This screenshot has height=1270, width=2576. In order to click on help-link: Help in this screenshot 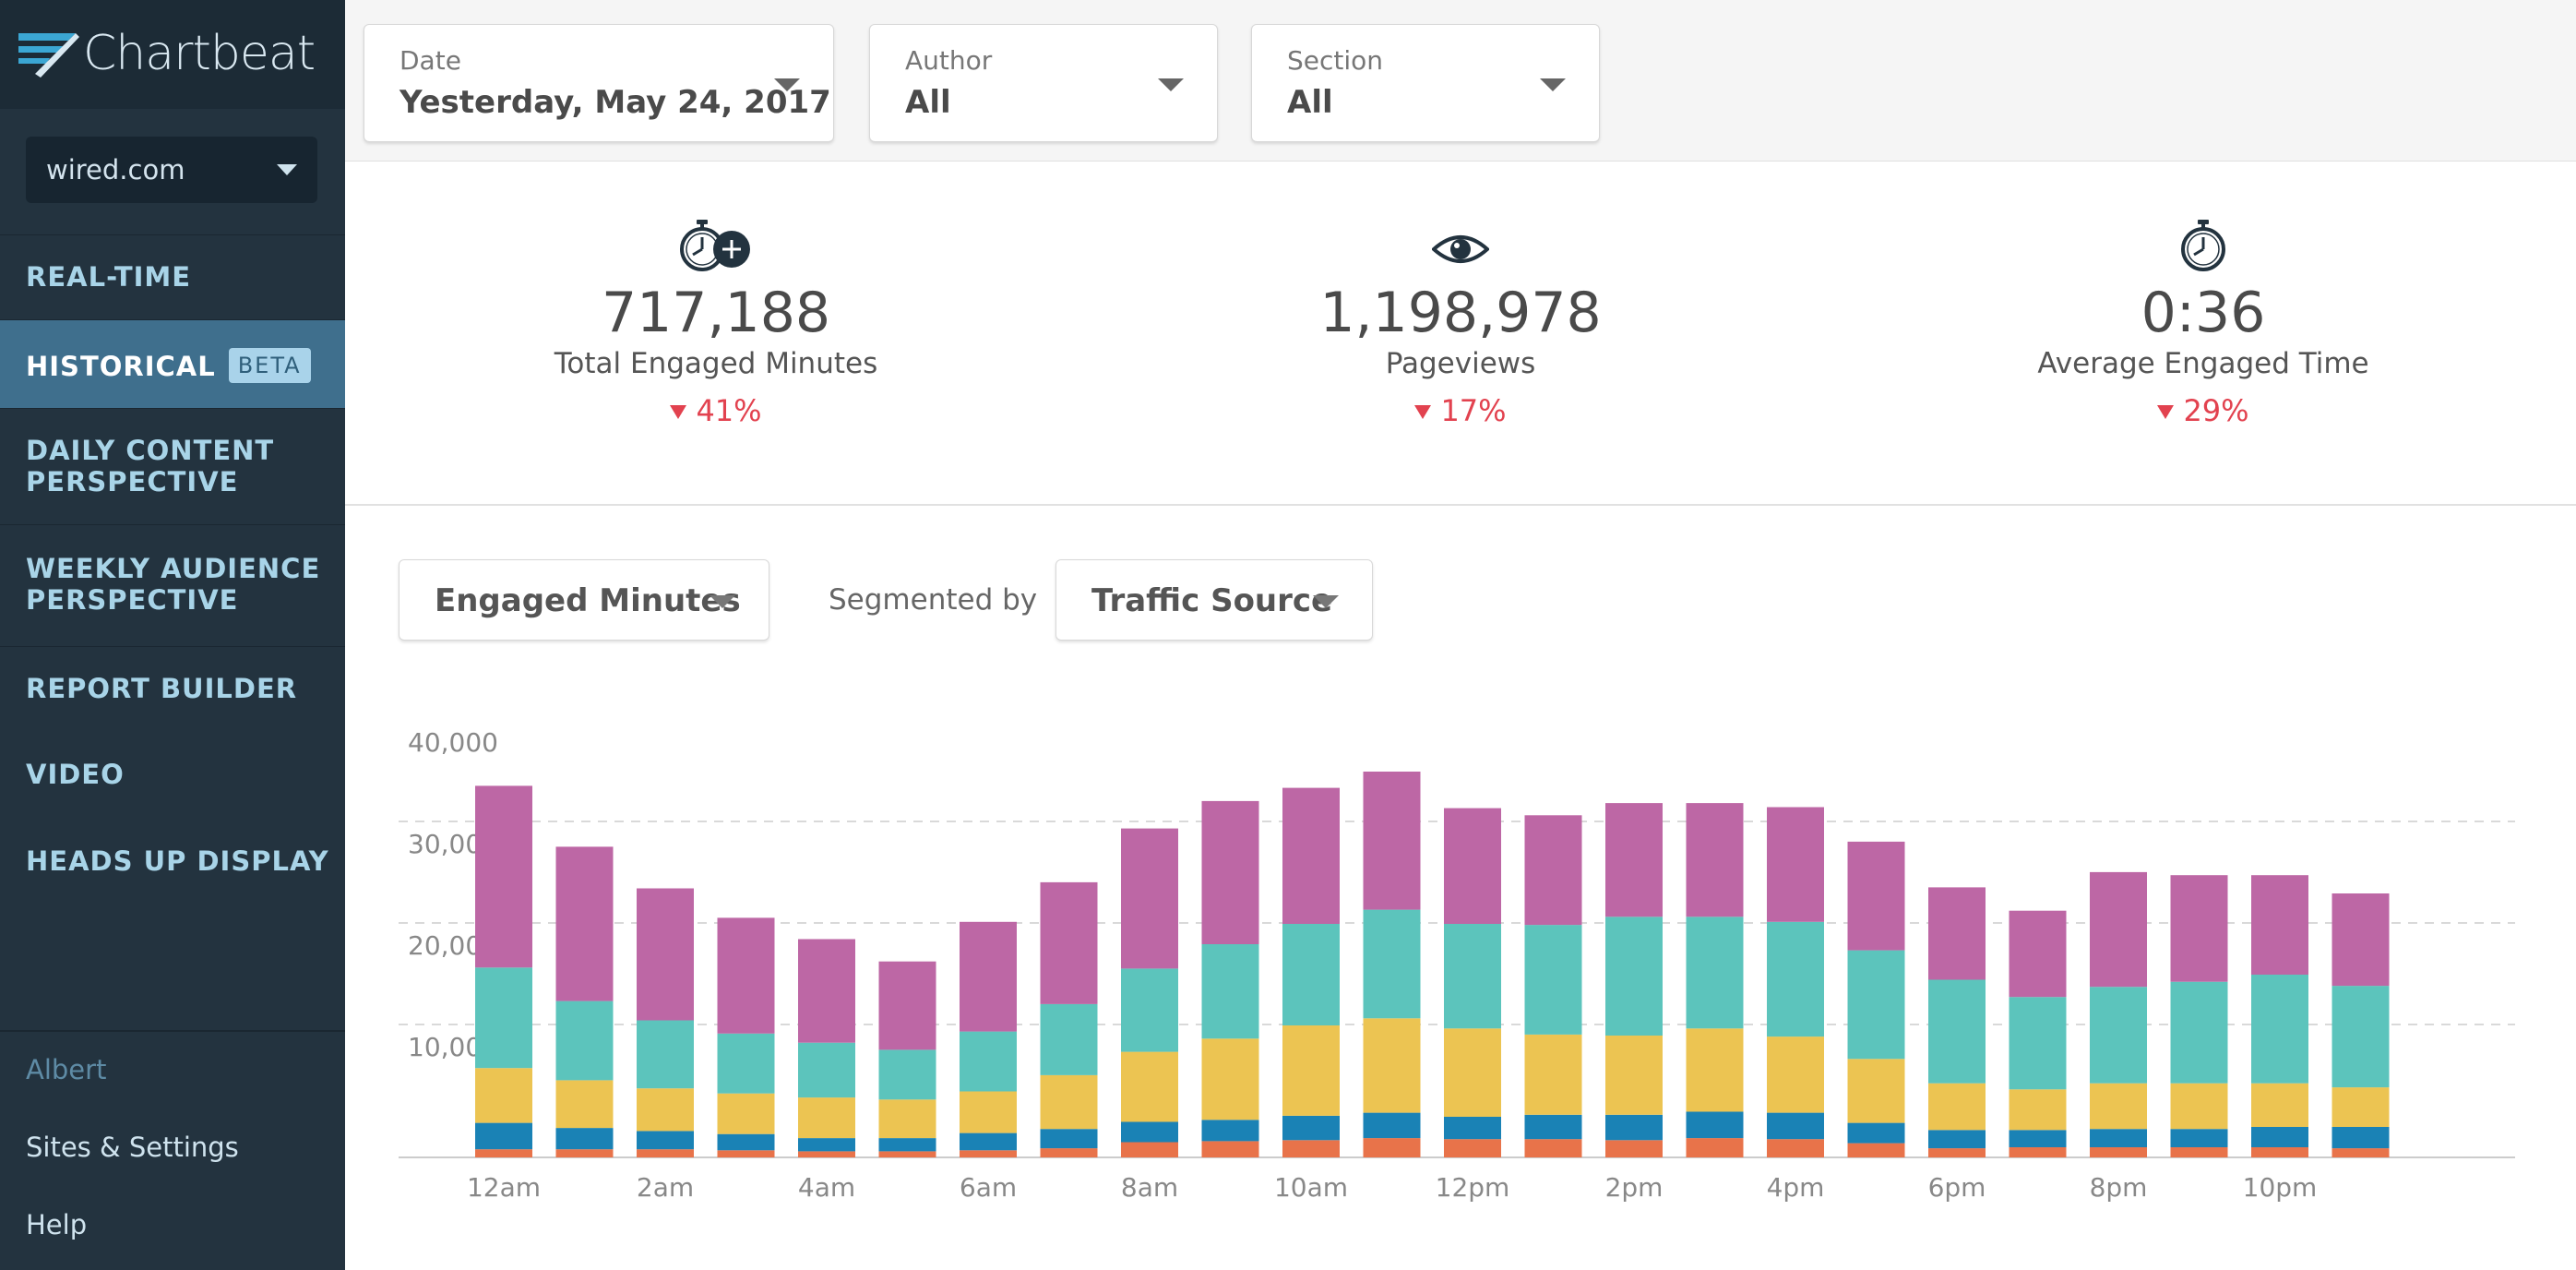, I will do `click(56, 1224)`.